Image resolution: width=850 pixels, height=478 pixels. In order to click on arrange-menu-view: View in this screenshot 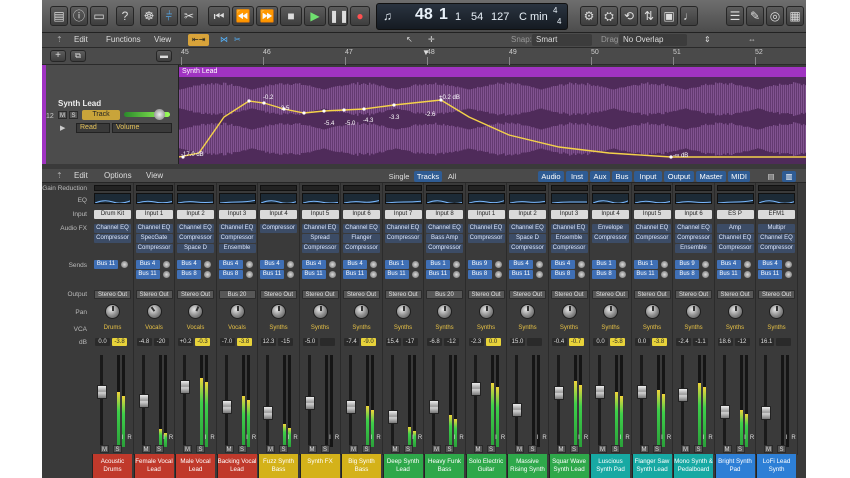, I will do `click(162, 40)`.